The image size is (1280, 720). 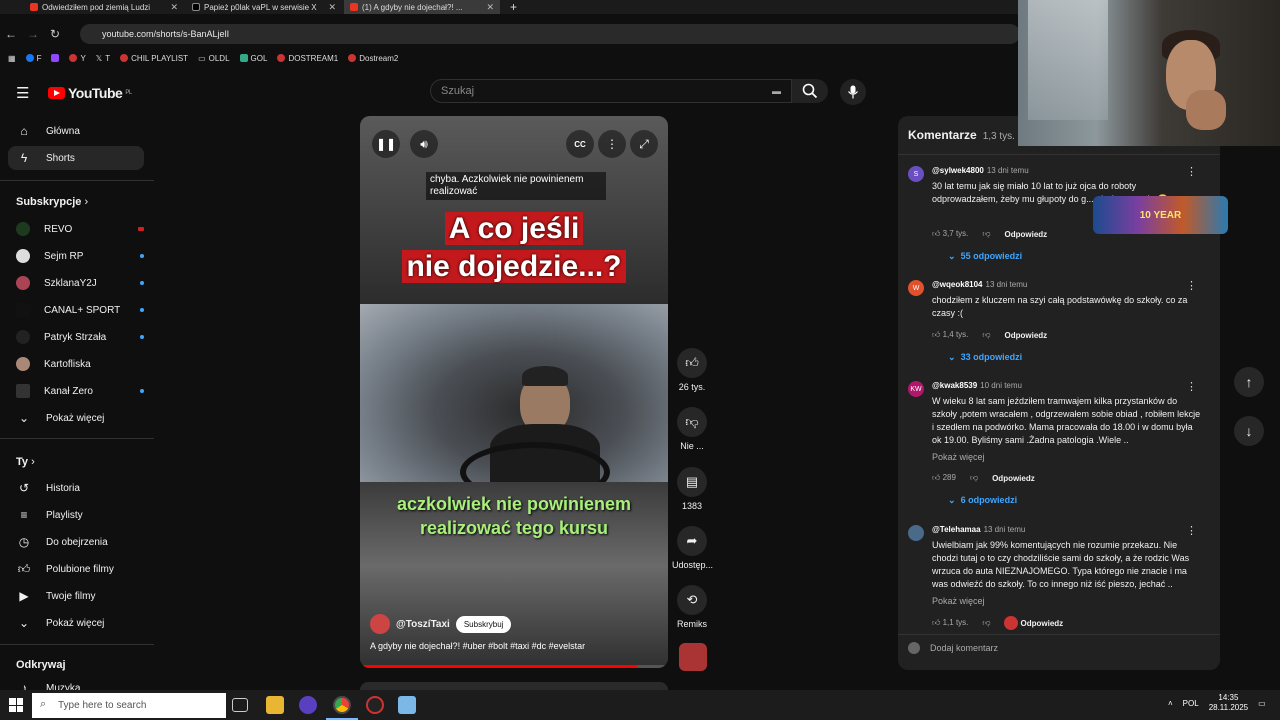 I want to click on comment-avatar: KW, so click(x=916, y=389).